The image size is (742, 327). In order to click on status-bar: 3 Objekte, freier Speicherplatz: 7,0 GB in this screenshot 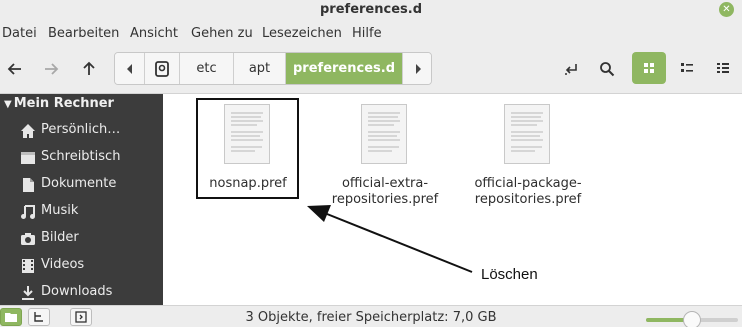, I will do `click(371, 316)`.